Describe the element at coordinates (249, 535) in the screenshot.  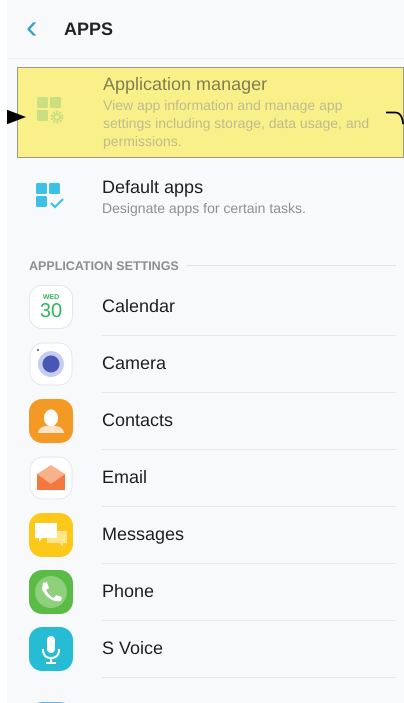
I see `app-name: Messages` at that location.